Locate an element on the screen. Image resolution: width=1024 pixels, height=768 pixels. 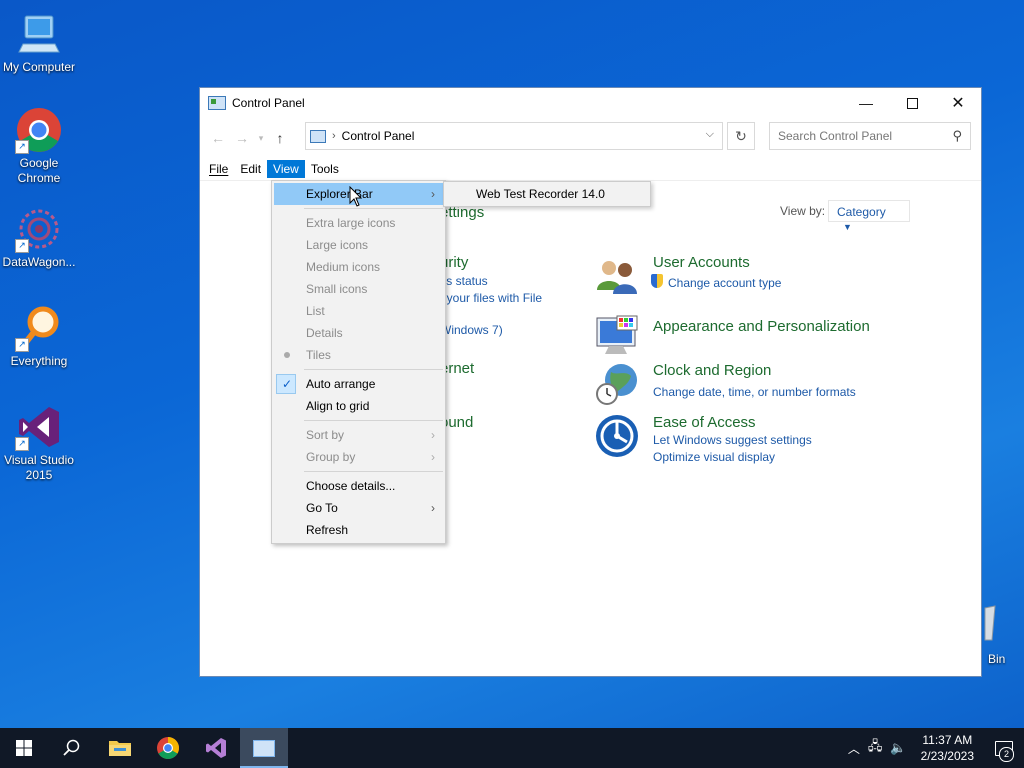
desktop-icon-label: Everything is located at coordinates (39, 361).